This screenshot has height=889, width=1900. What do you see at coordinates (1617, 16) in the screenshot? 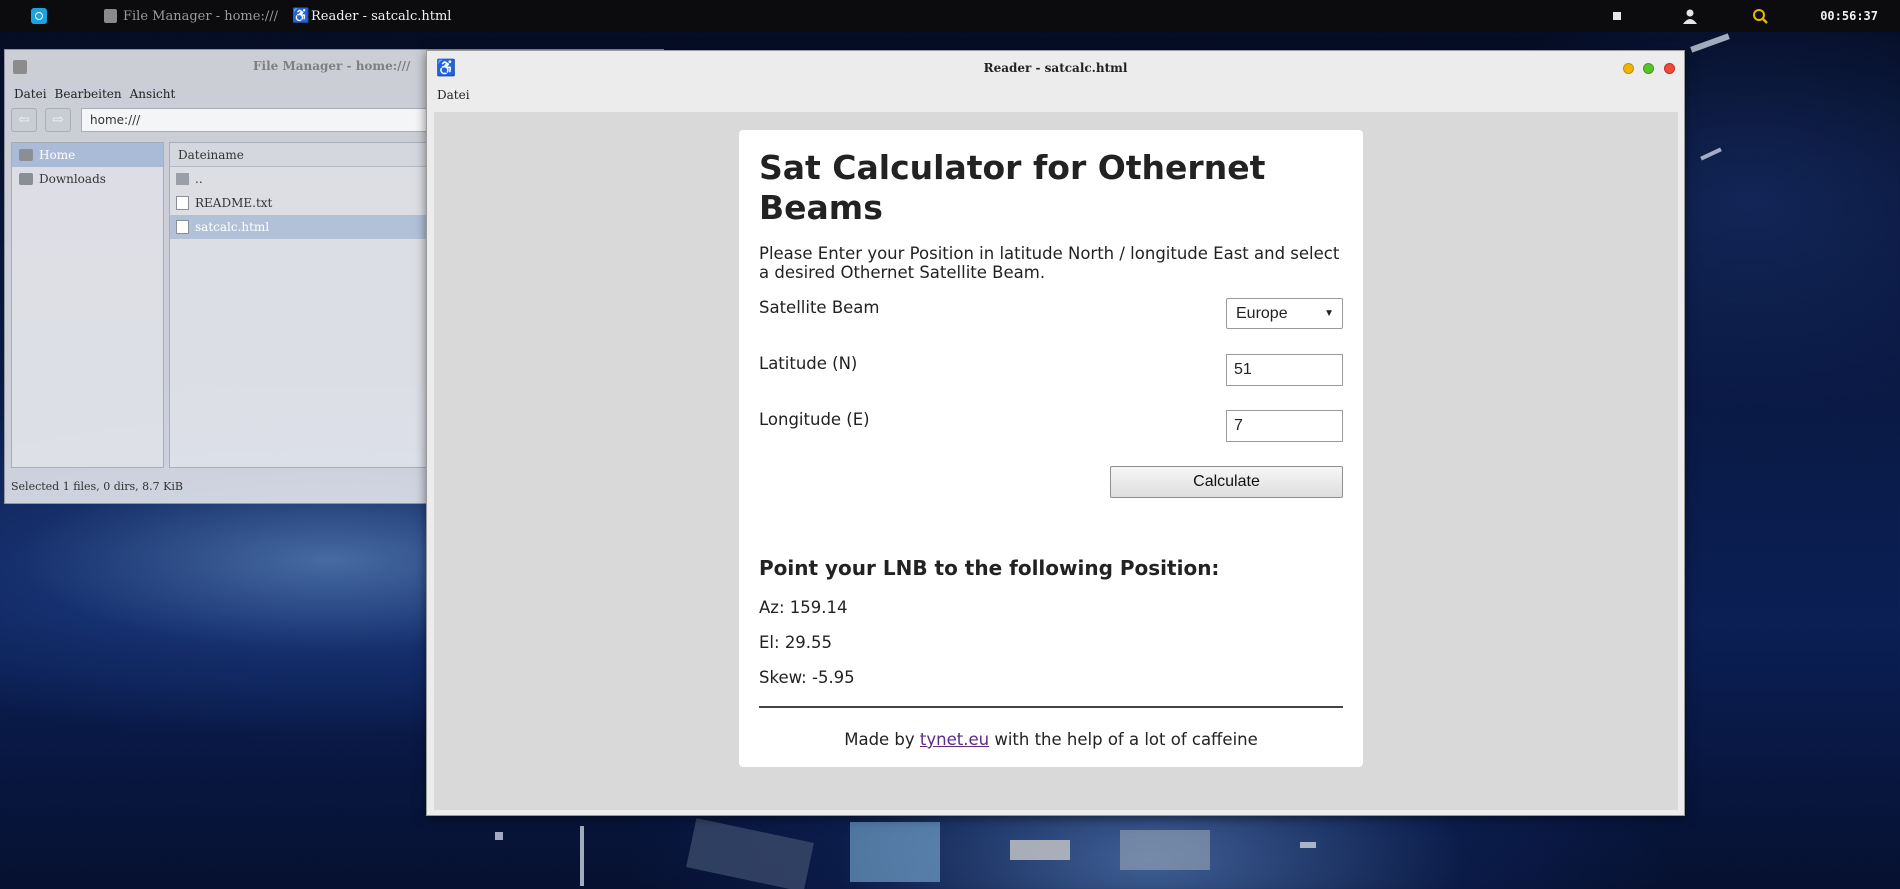
I see `tray-stop-icon` at bounding box center [1617, 16].